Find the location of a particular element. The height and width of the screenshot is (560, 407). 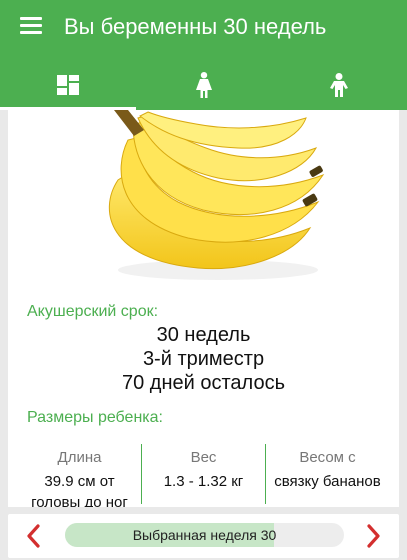

size-length-line1: 39.9 см от is located at coordinates (79, 481).